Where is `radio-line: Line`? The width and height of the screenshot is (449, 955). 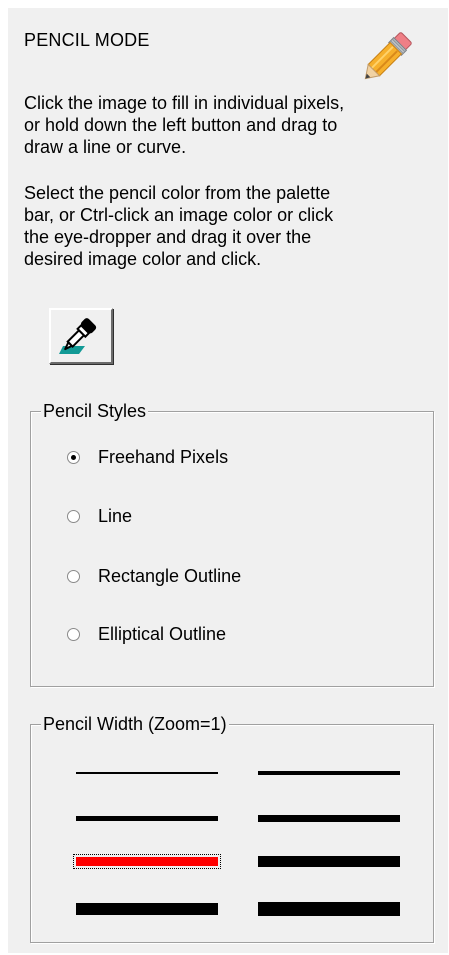
radio-line: Line is located at coordinates (99, 516).